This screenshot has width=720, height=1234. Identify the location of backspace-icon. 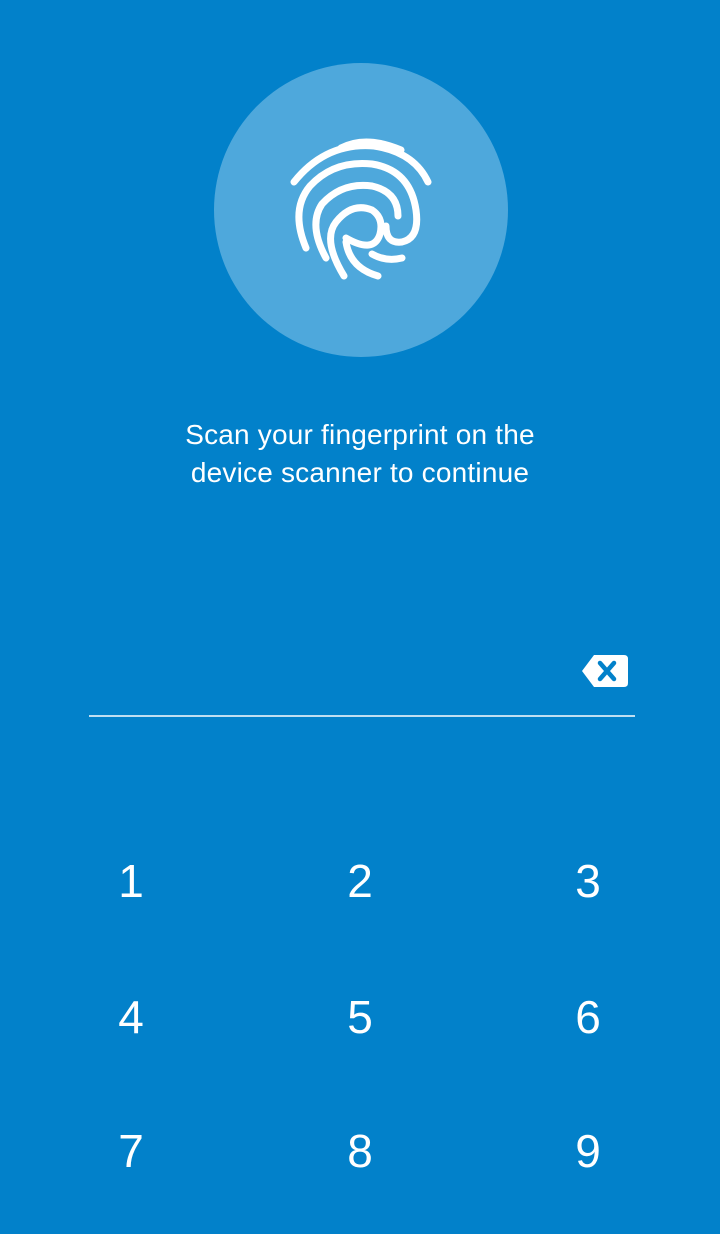
(605, 671).